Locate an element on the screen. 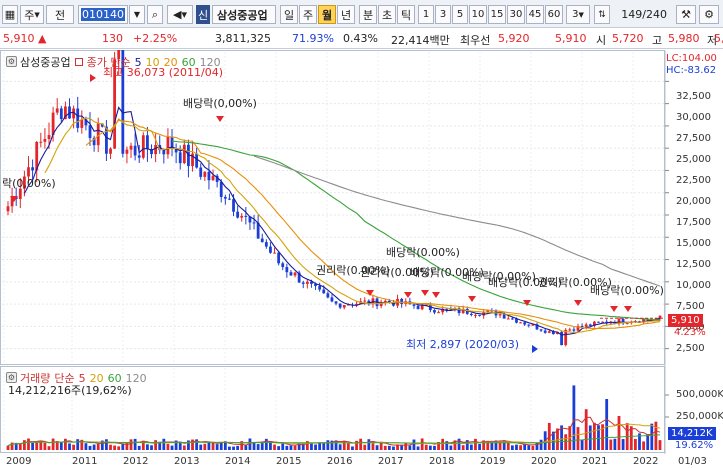 The width and height of the screenshot is (723, 468). chevron-down-icon: ▼ is located at coordinates (581, 14).